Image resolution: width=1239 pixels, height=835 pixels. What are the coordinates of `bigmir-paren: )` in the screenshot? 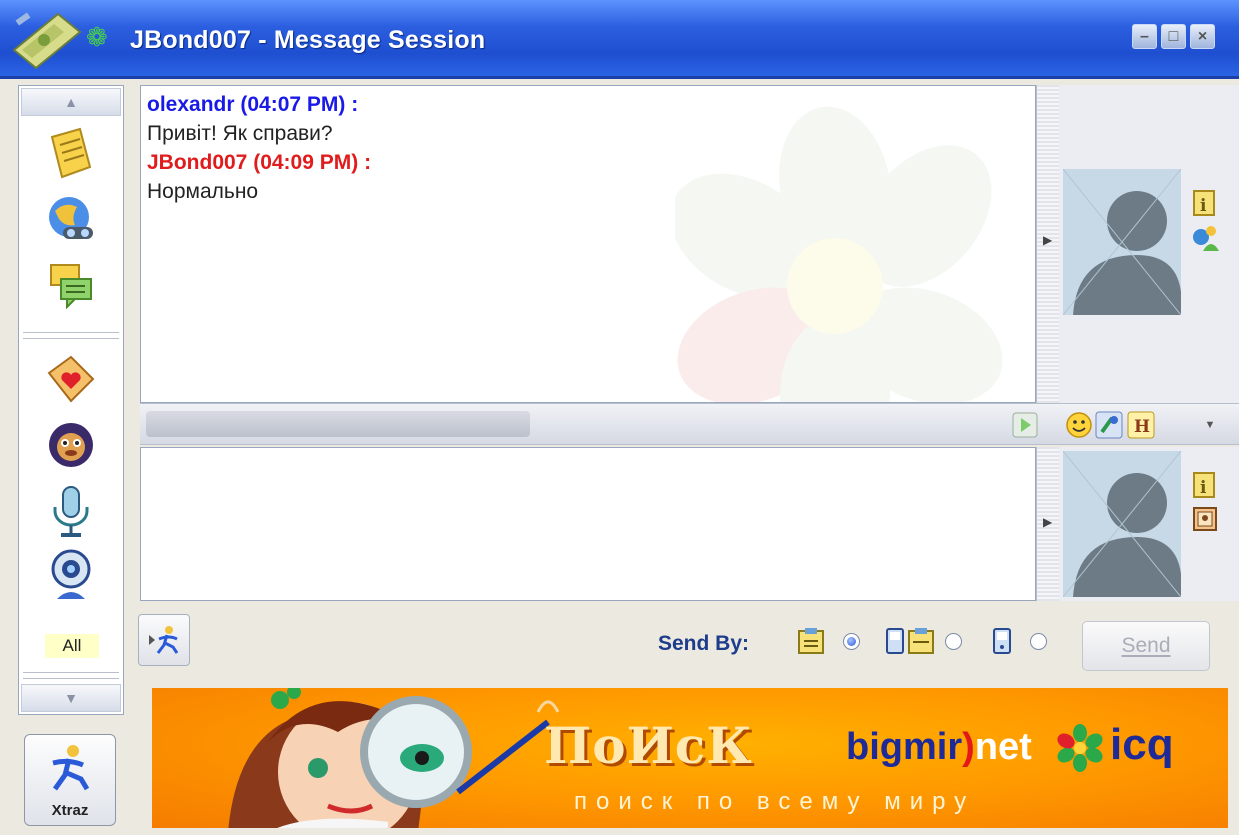 It's located at (968, 747).